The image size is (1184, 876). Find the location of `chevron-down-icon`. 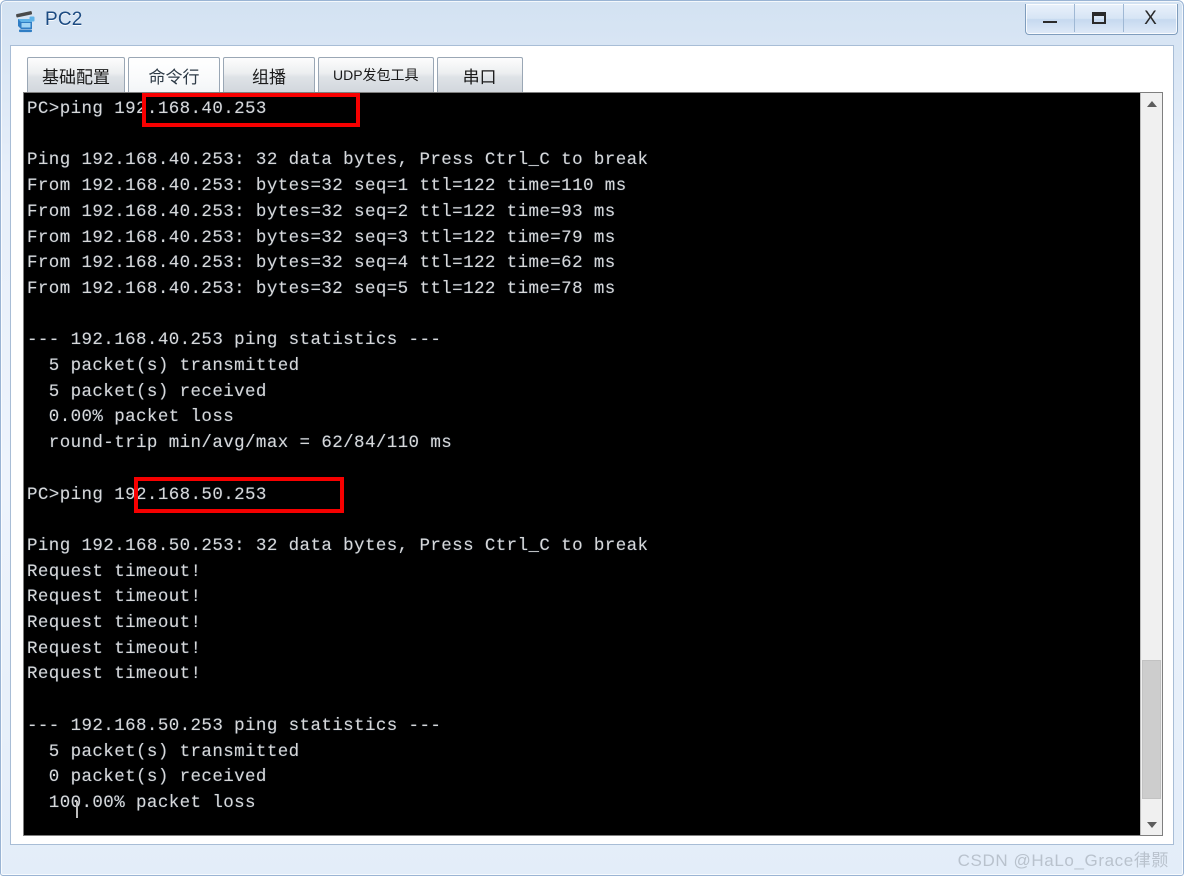

chevron-down-icon is located at coordinates (1151, 824).